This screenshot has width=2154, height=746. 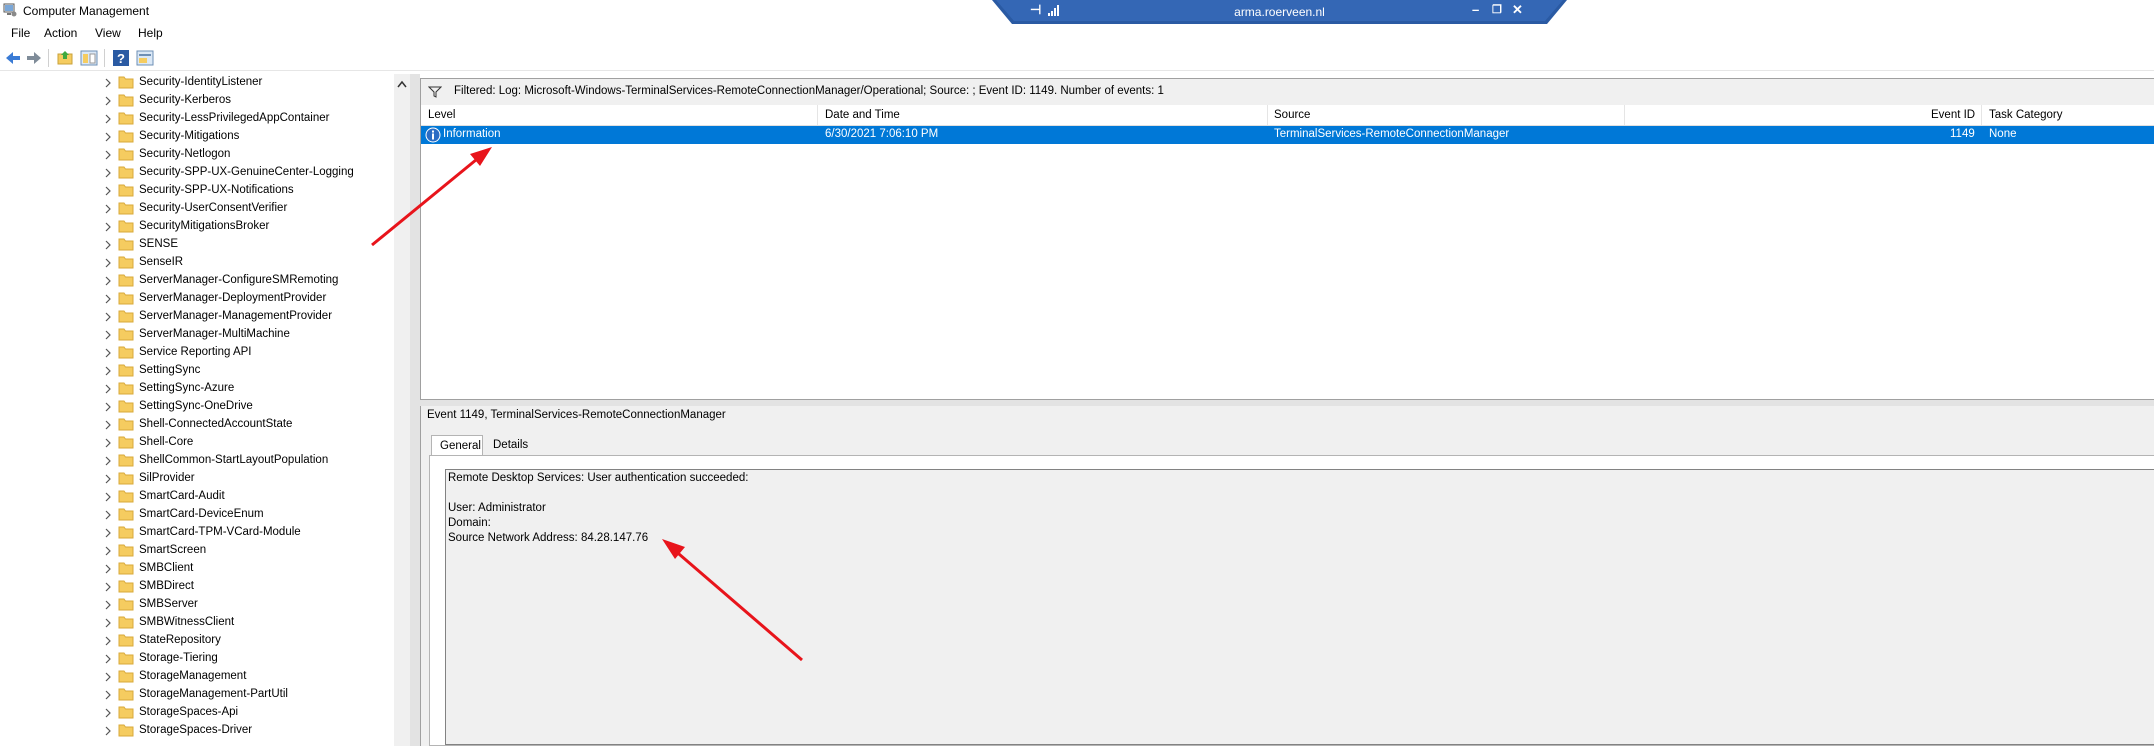 I want to click on tree-item: StorageSpaces-Api, so click(x=200, y=713).